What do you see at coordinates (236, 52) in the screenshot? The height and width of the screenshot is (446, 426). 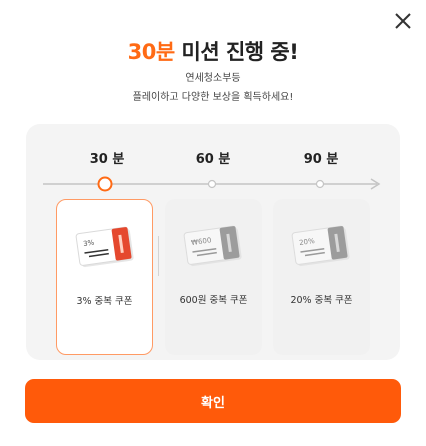 I see `title-text: 미션 진행 중!` at bounding box center [236, 52].